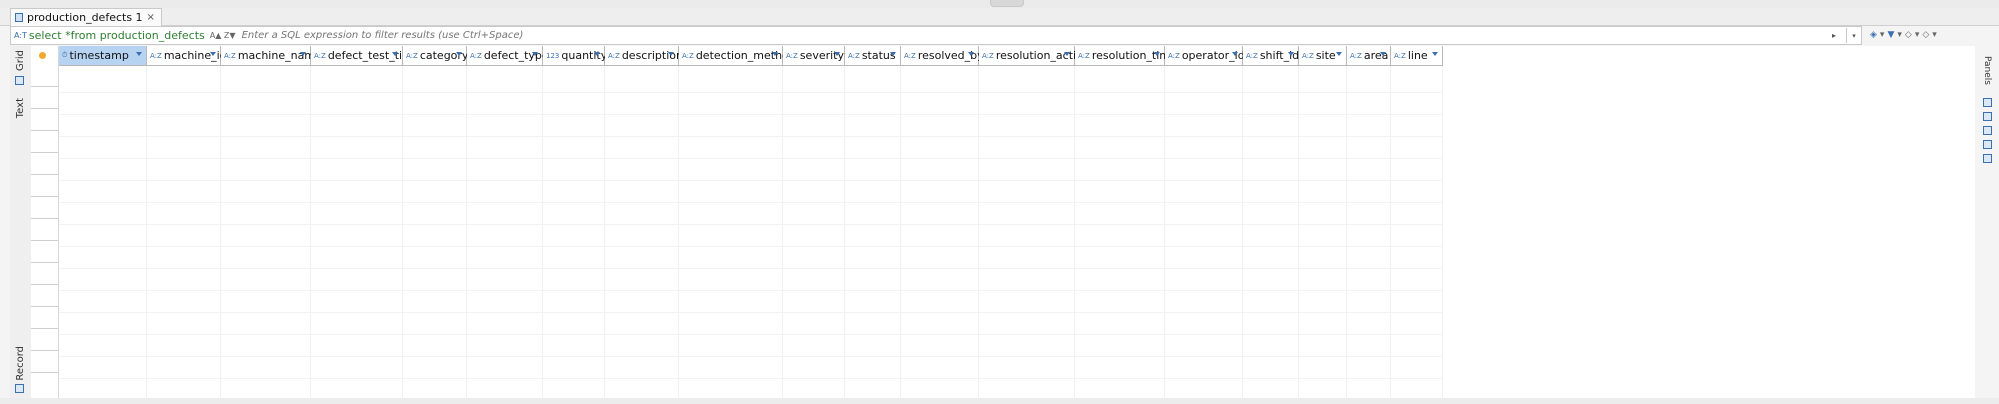 This screenshot has height=404, width=1999. What do you see at coordinates (1987, 70) in the screenshot?
I see `panels-tab: Panels` at bounding box center [1987, 70].